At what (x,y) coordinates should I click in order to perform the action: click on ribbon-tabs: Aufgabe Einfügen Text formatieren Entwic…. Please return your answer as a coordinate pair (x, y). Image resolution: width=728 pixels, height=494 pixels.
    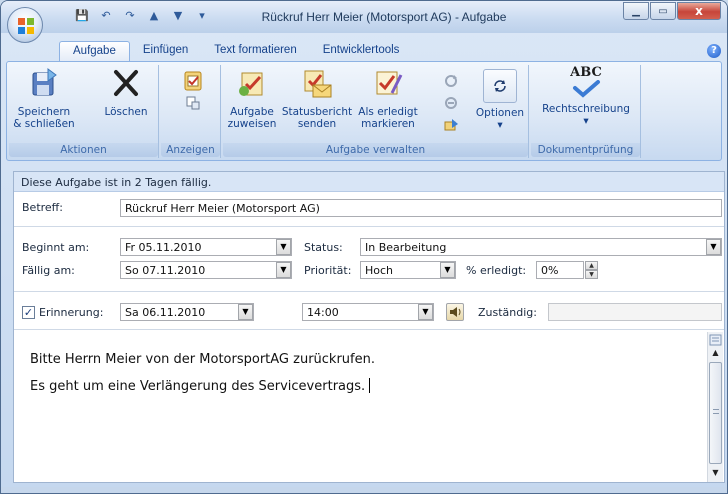
    Looking at the image, I should click on (235, 51).